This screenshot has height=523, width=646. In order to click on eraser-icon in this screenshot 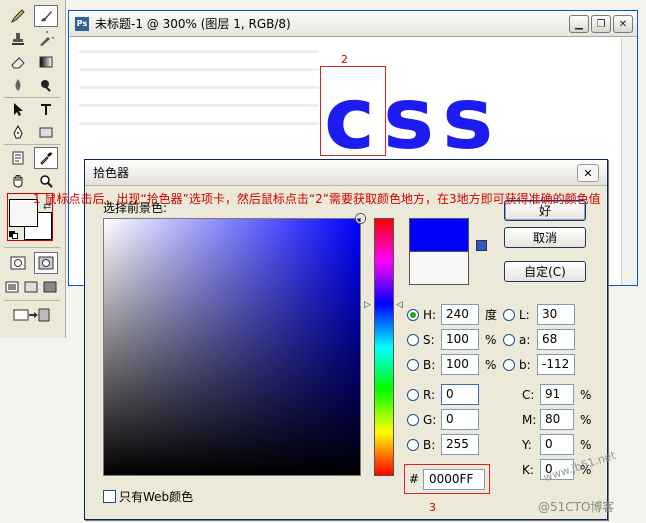, I will do `click(18, 62)`.